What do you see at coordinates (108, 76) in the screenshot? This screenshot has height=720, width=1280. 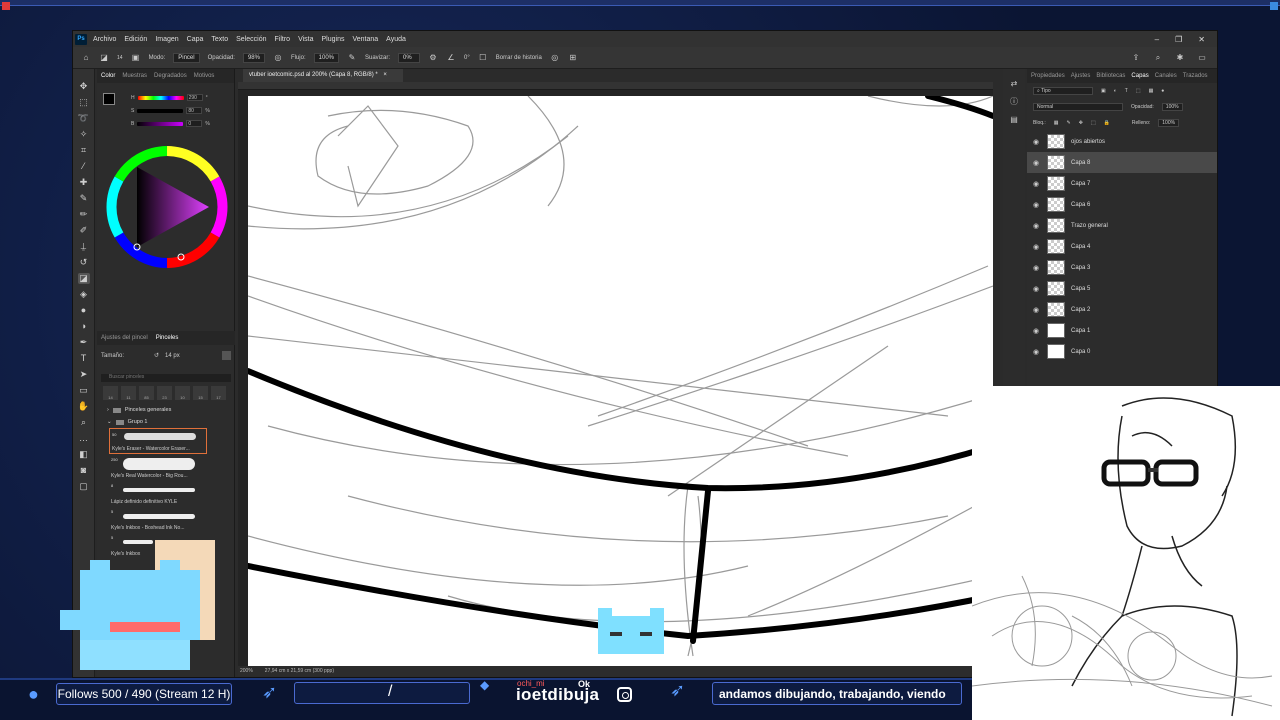 I see `tab-color: Color` at bounding box center [108, 76].